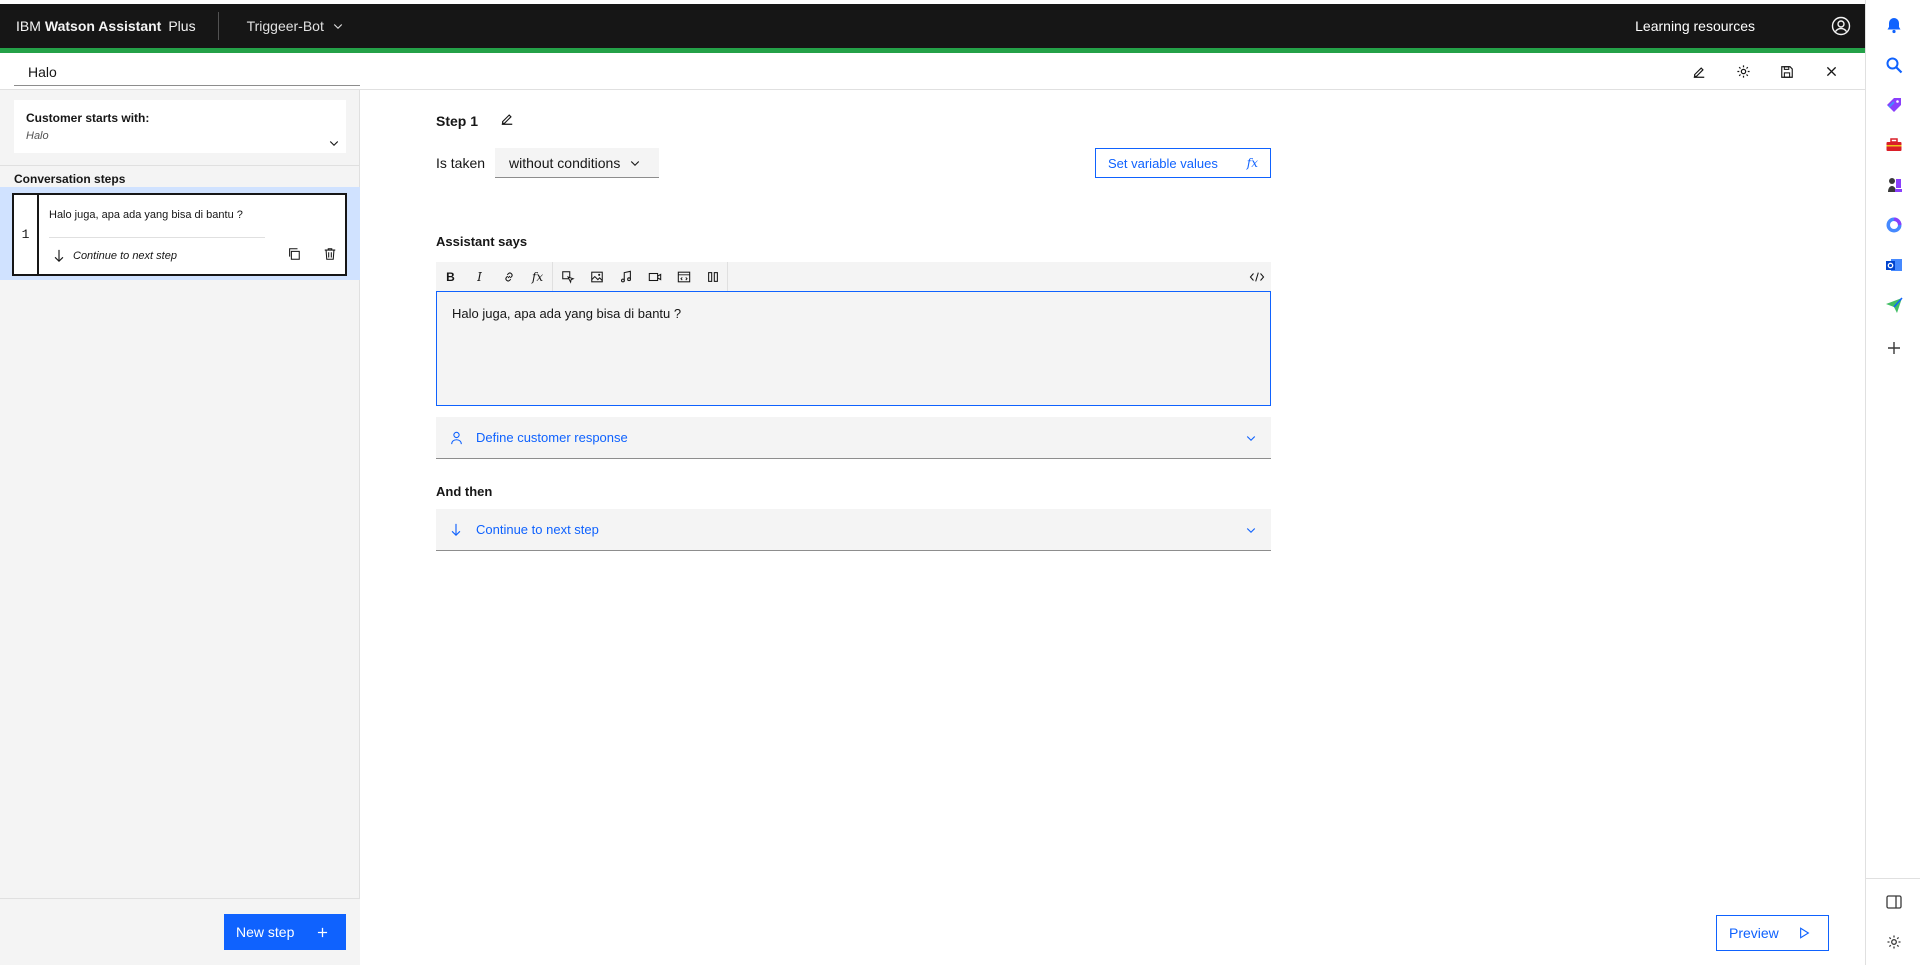  What do you see at coordinates (1894, 265) in the screenshot?
I see `outlook-icon` at bounding box center [1894, 265].